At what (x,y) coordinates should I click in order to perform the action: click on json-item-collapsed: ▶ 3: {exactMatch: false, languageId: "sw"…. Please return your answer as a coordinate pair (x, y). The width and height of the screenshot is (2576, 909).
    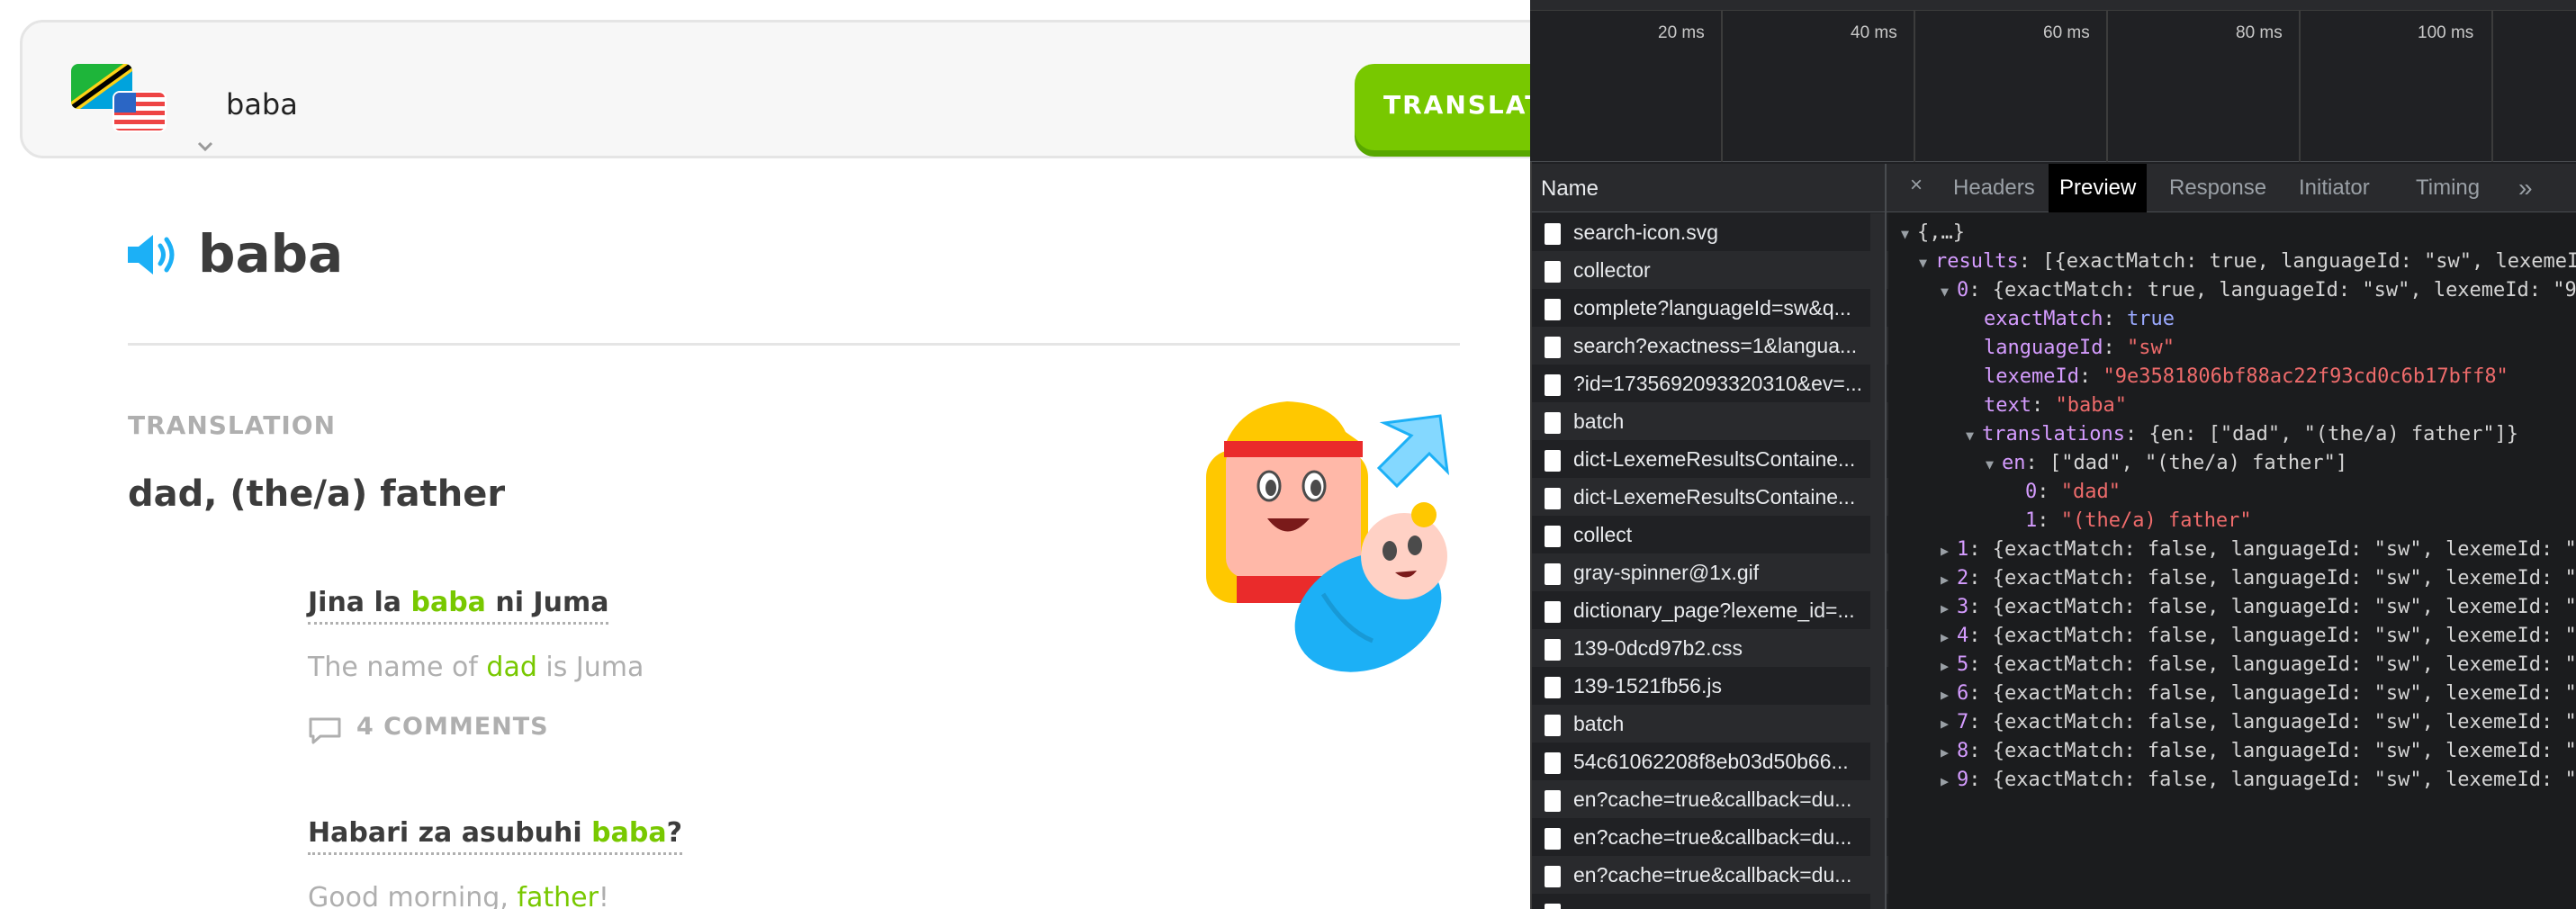
    Looking at the image, I should click on (2258, 607).